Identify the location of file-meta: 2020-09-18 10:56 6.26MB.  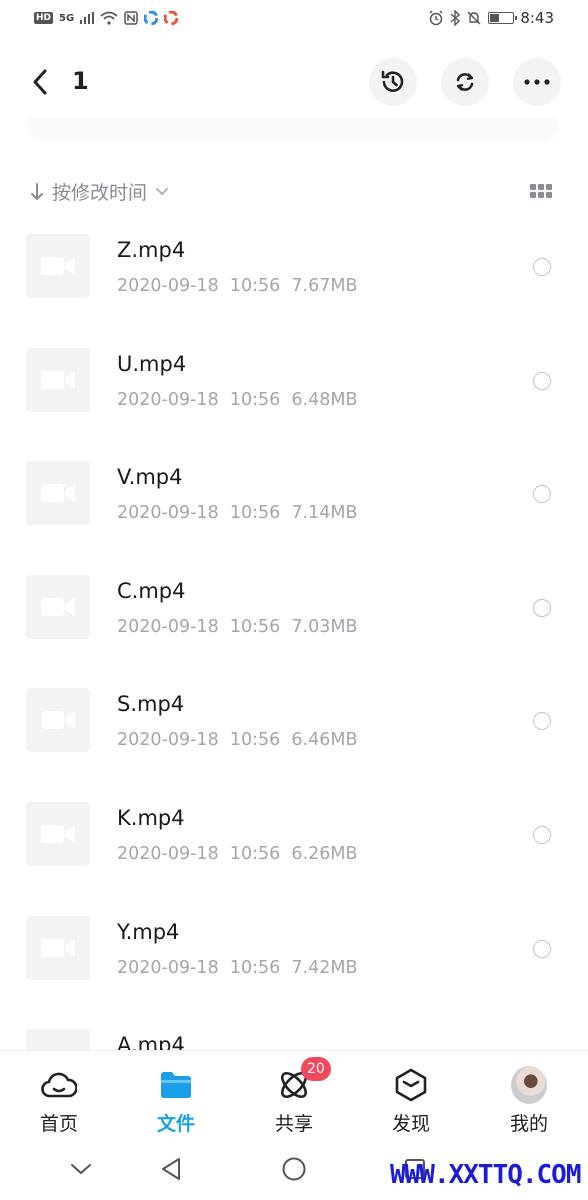
(237, 854).